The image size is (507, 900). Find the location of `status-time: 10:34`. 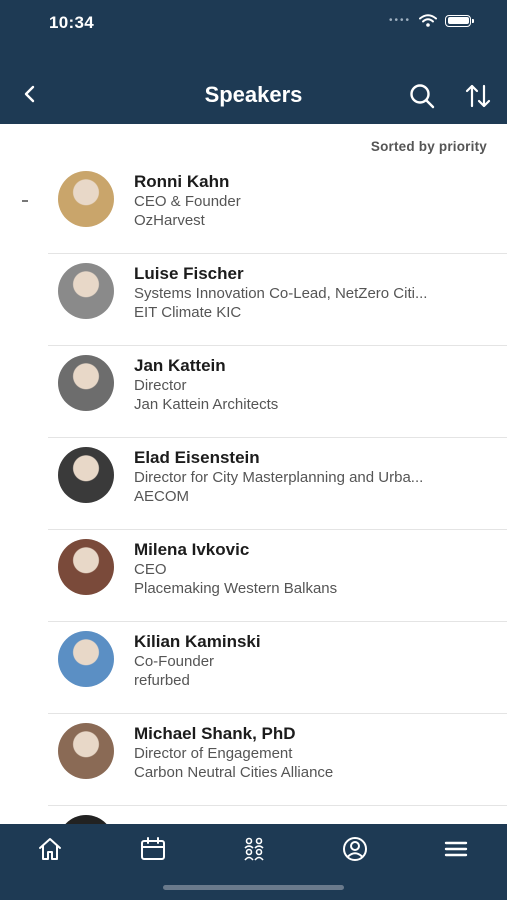

status-time: 10:34 is located at coordinates (71, 22).